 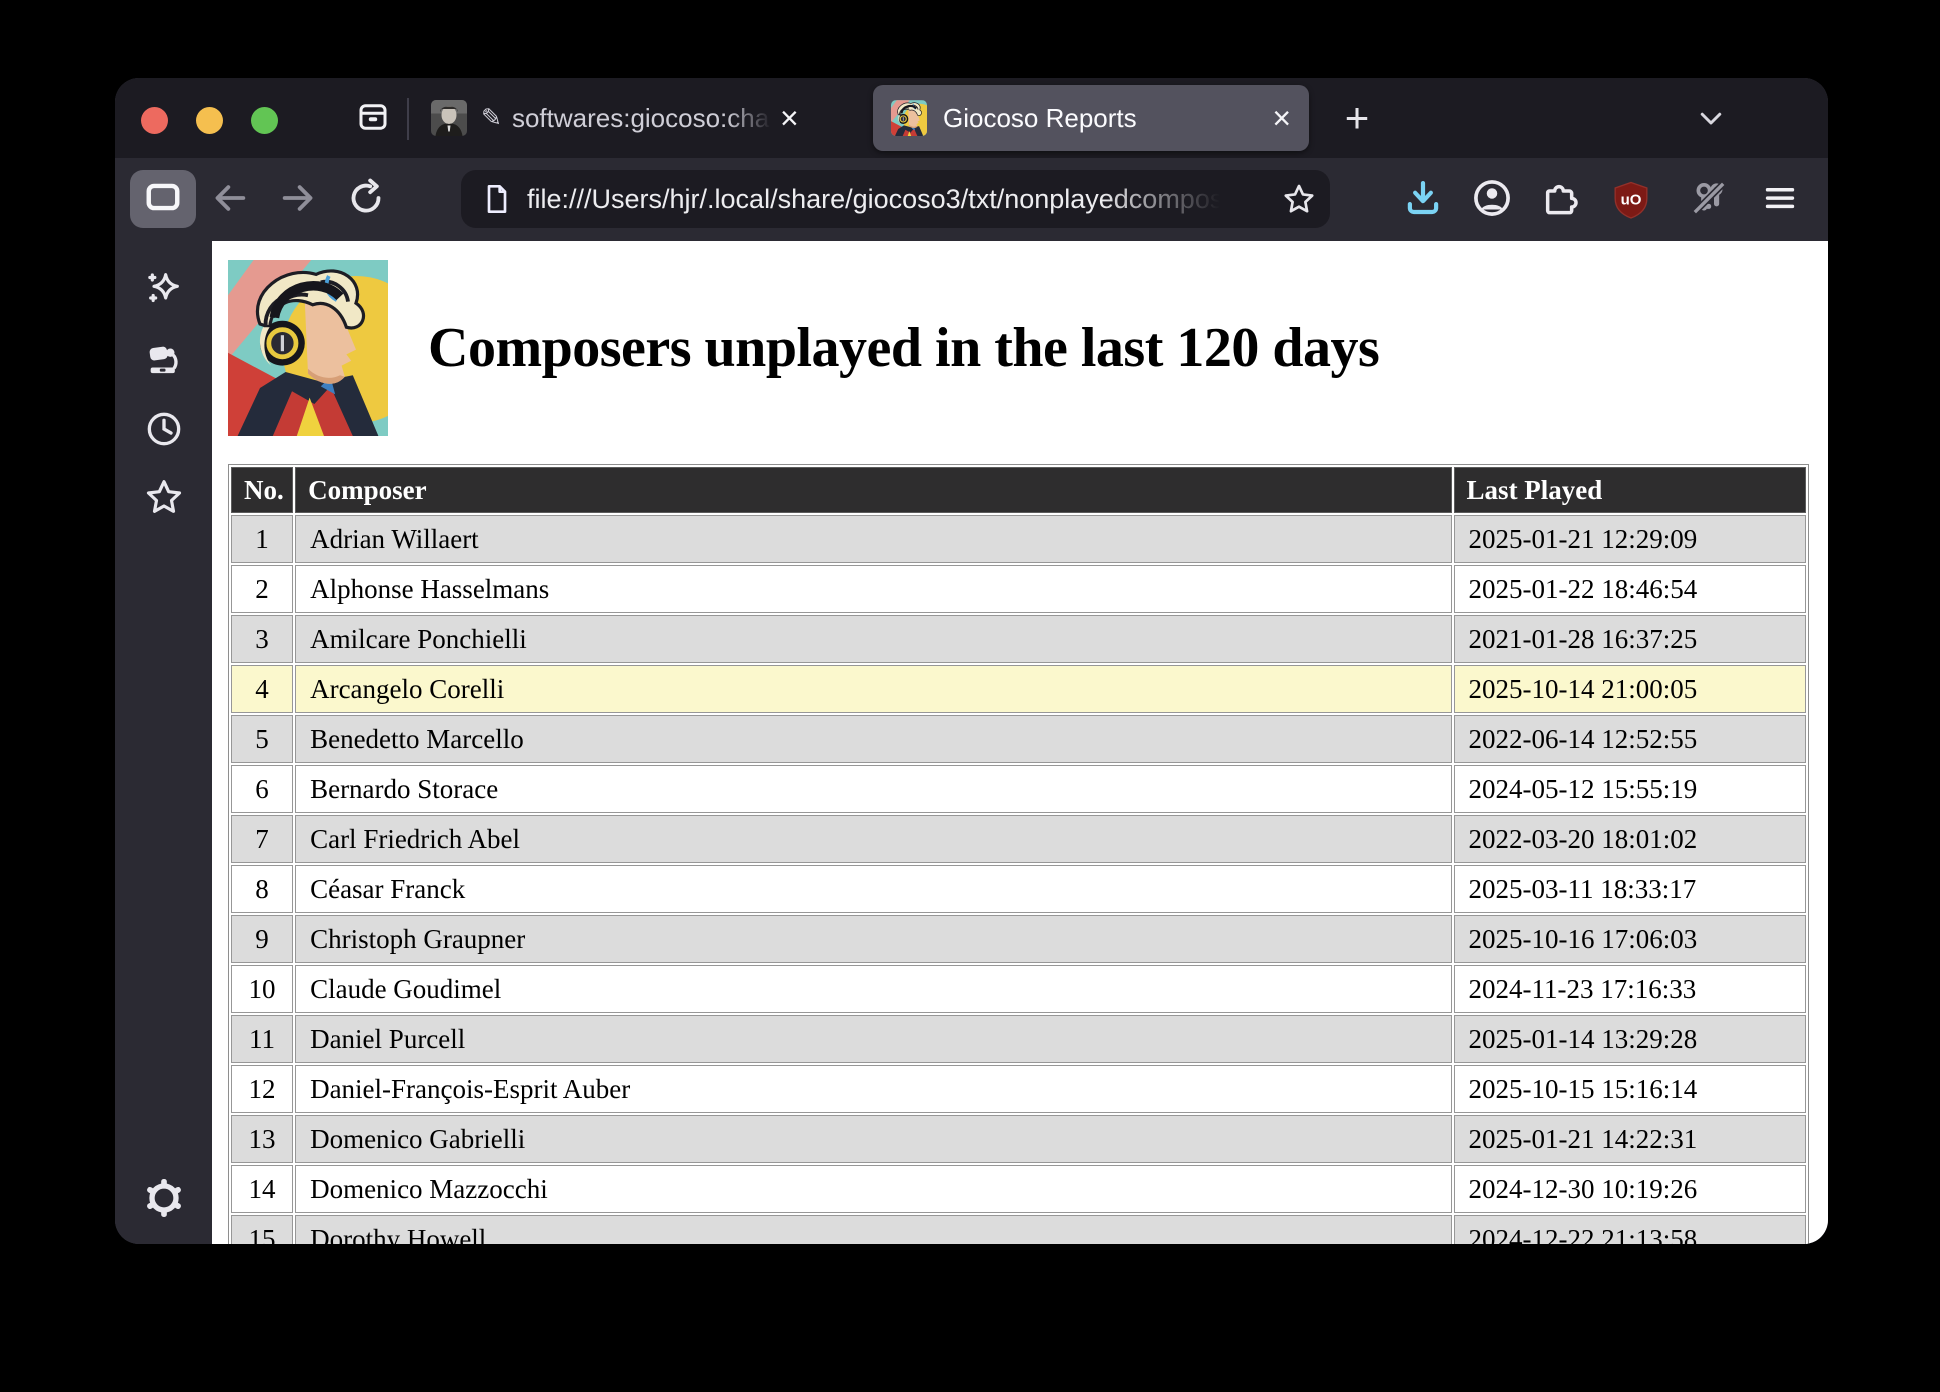 I want to click on history-button, so click(x=164, y=429).